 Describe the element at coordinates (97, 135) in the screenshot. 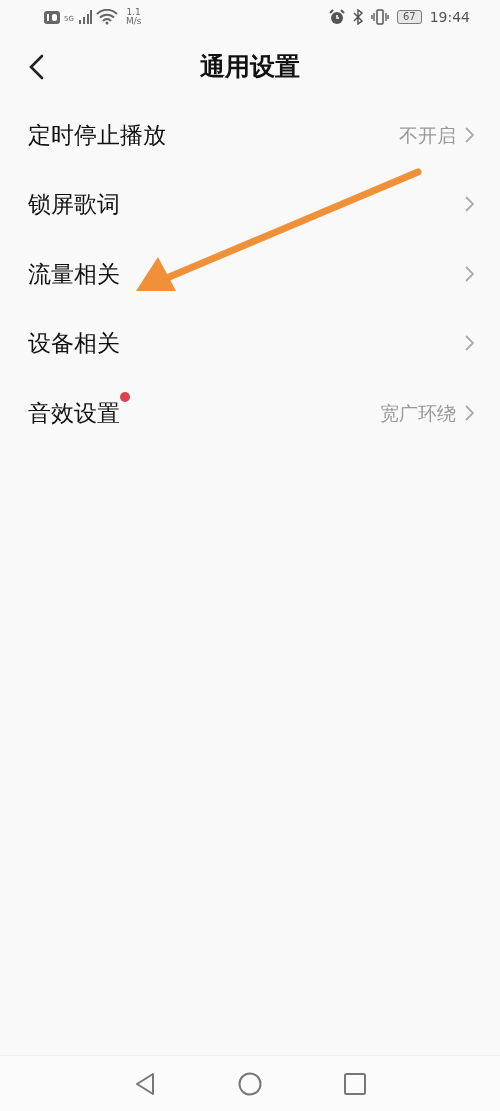

I see `setting-label: 定时停止播放` at that location.